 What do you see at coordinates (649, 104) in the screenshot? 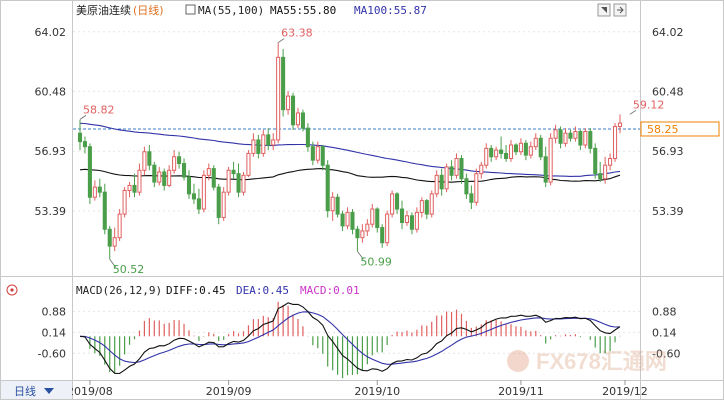
I see `annotation-label: 59.12` at bounding box center [649, 104].